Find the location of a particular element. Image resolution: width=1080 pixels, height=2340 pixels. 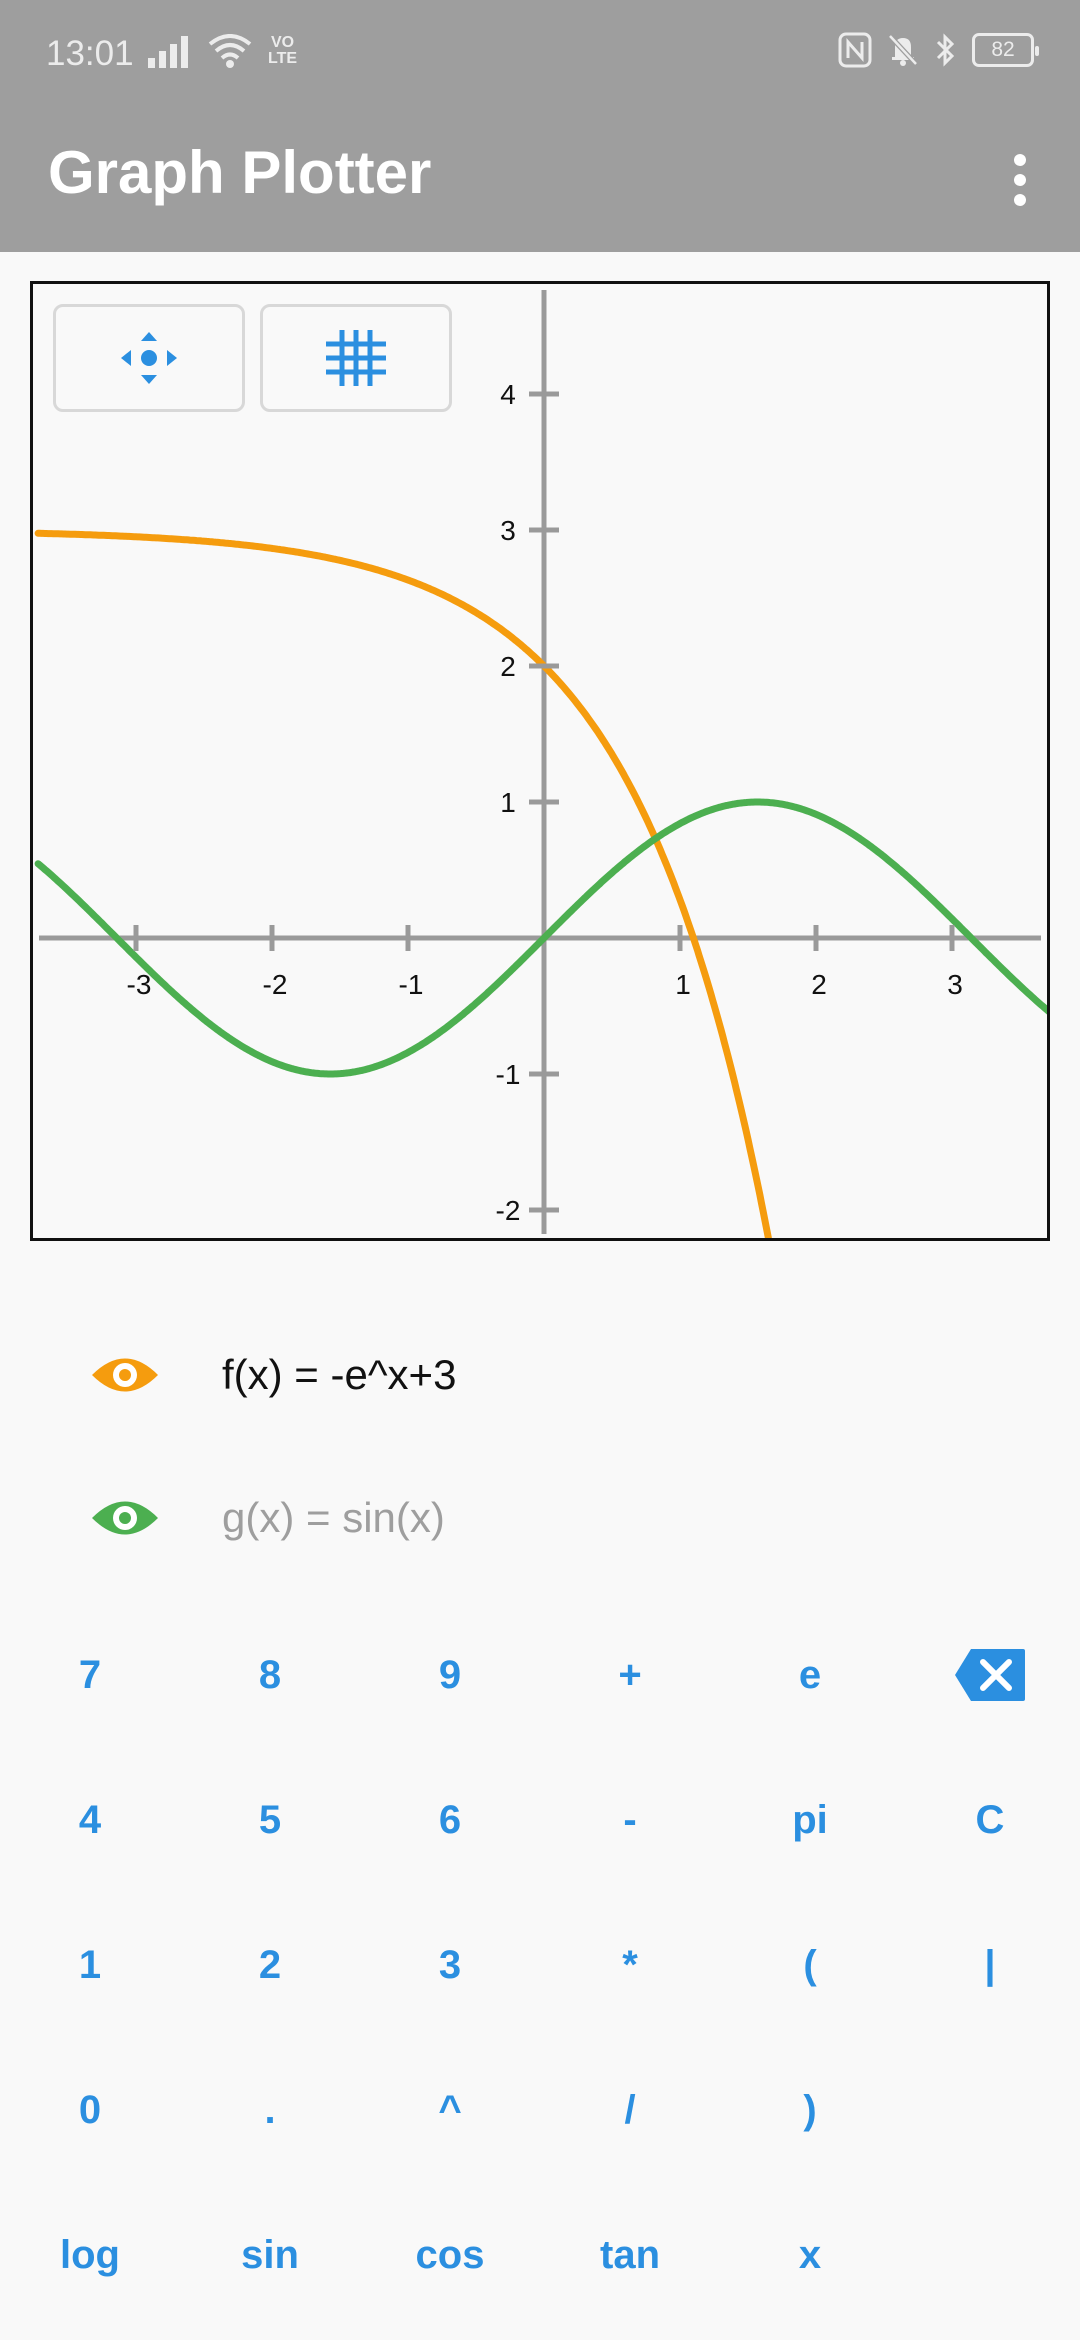

key-sin: sin is located at coordinates (270, 2255).